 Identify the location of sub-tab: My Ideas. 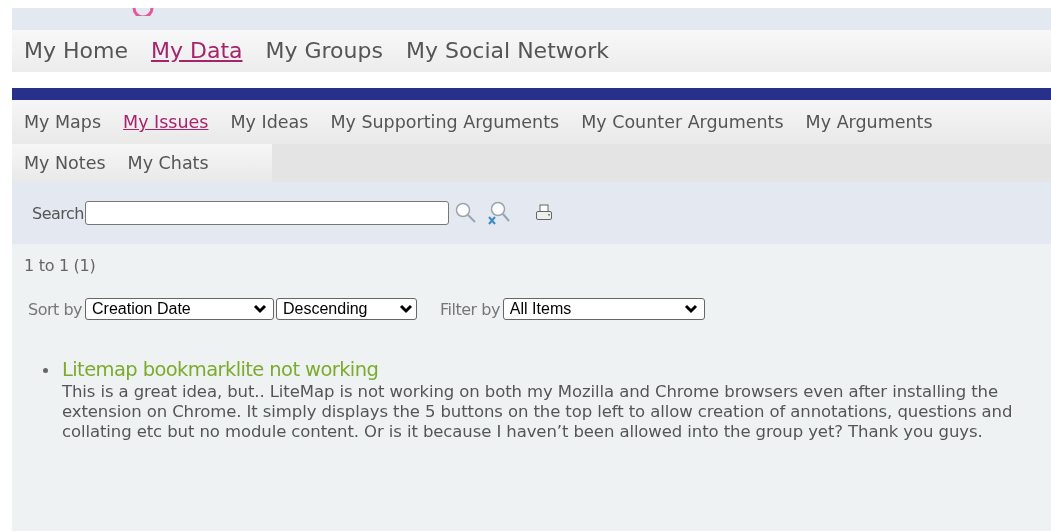
(269, 122).